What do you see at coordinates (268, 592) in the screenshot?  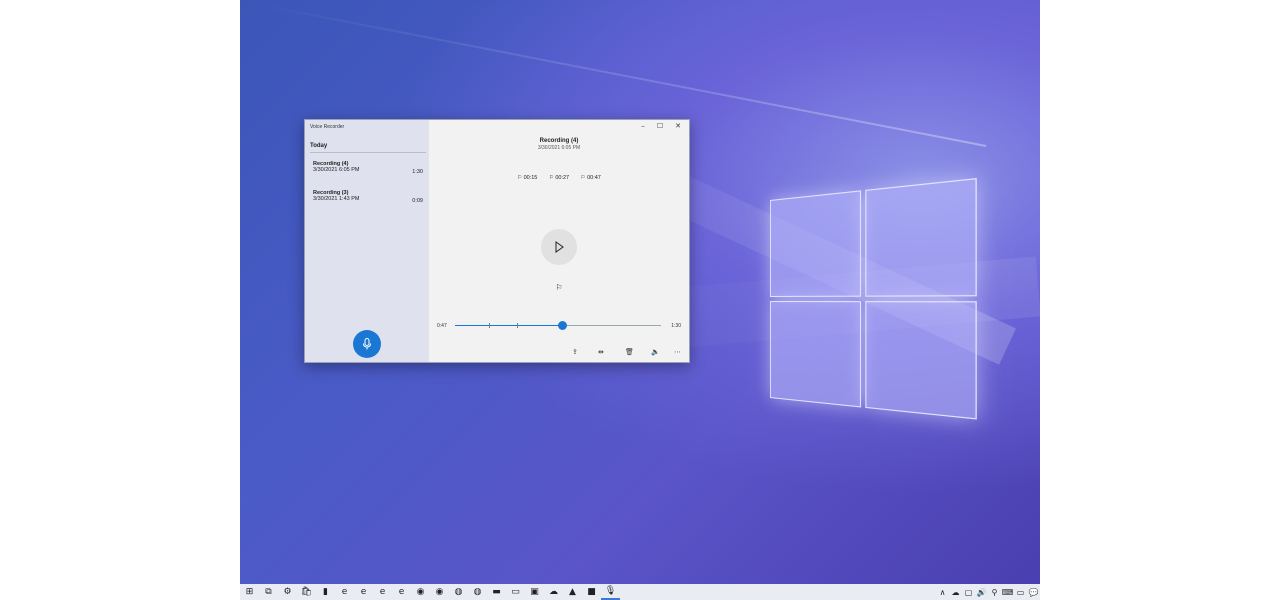 I see `taskbar-task-view-icon: ⧉` at bounding box center [268, 592].